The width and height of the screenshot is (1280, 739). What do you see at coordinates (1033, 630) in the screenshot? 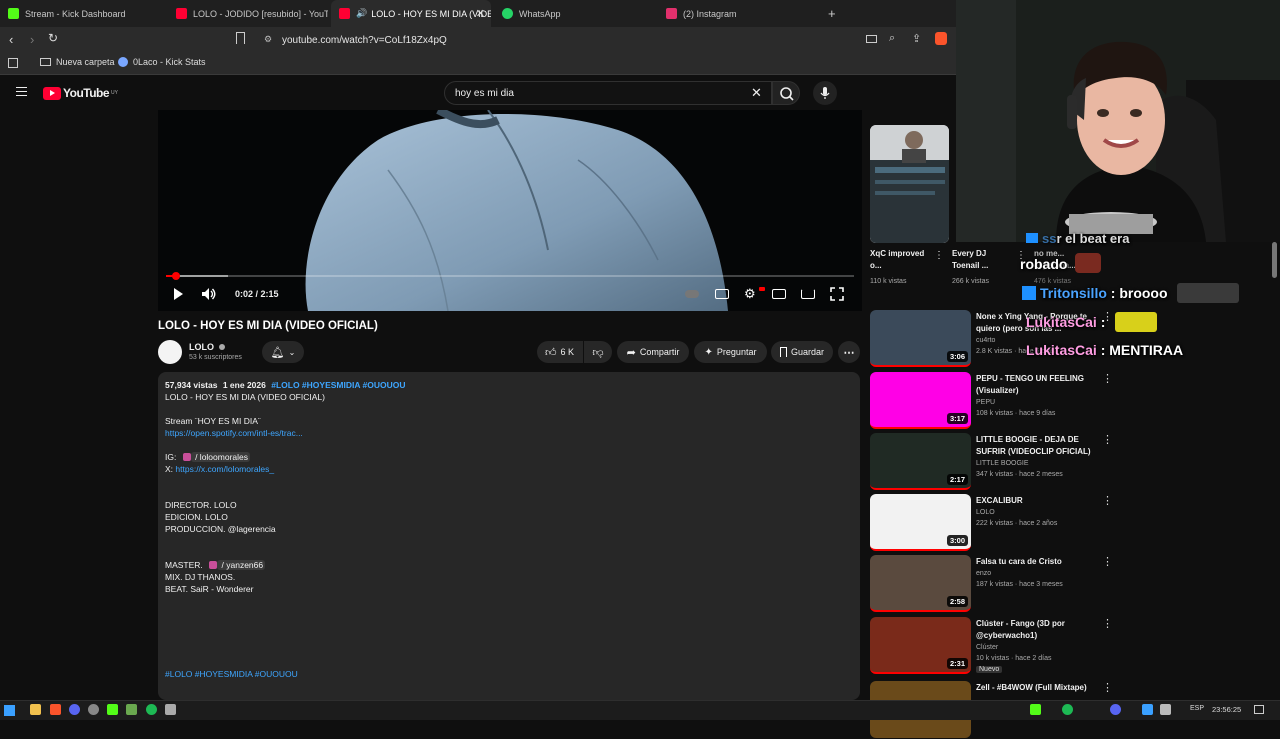
I see `recommendation-title: Clúster - Fango (3D por @cyberwacho1)` at bounding box center [1033, 630].